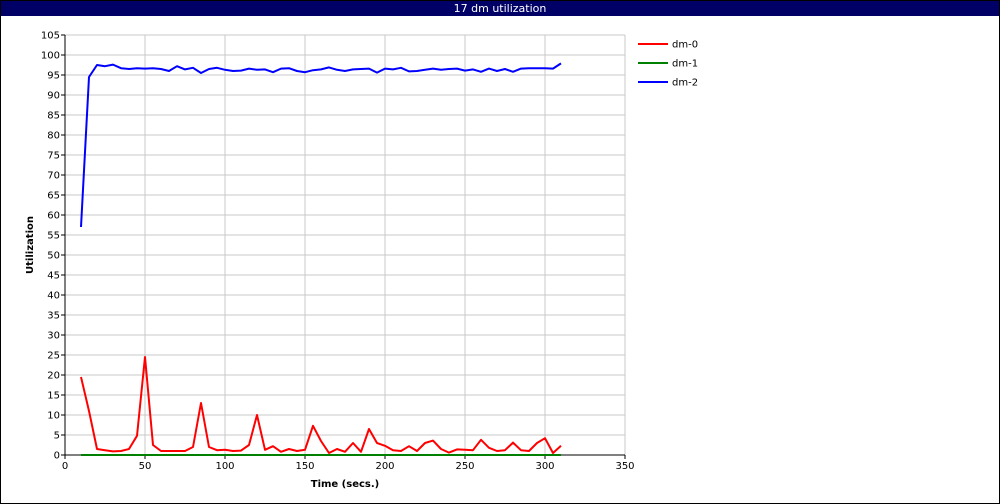  What do you see at coordinates (53, 316) in the screenshot?
I see `y-tick-label: 35` at bounding box center [53, 316].